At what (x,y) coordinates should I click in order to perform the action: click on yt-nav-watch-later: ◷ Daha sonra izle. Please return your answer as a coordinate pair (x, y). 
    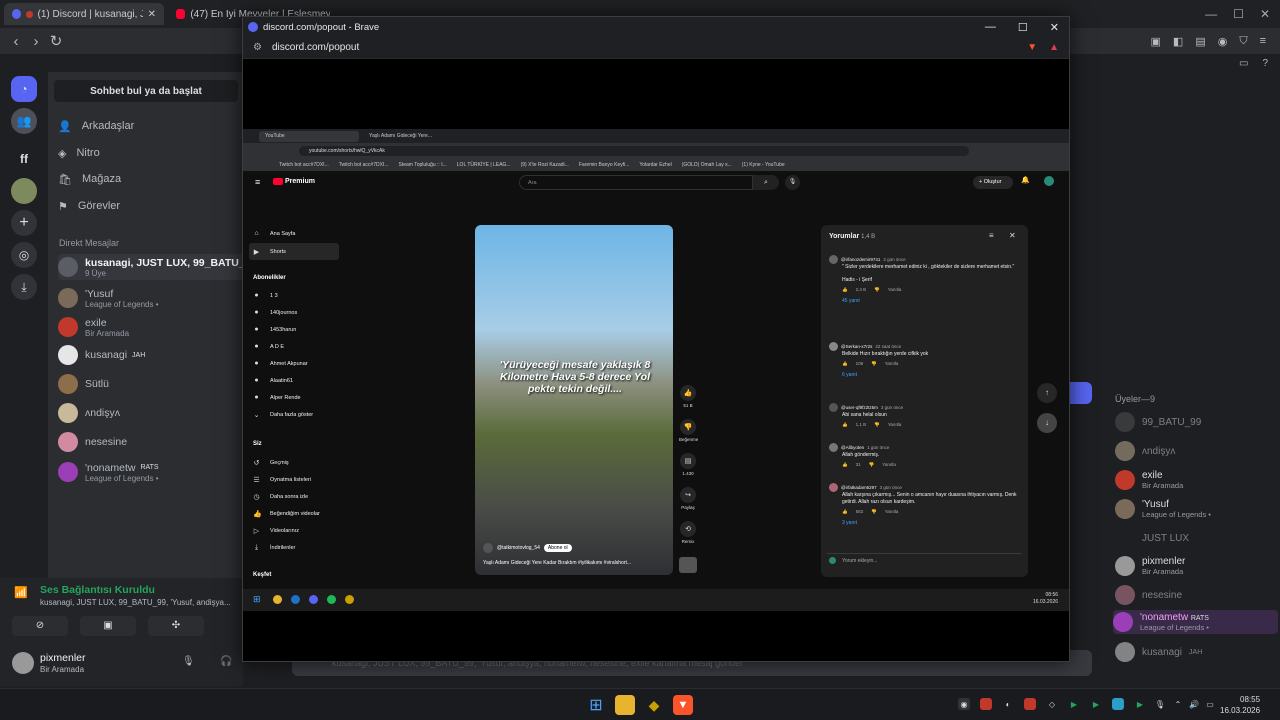
    Looking at the image, I should click on (294, 496).